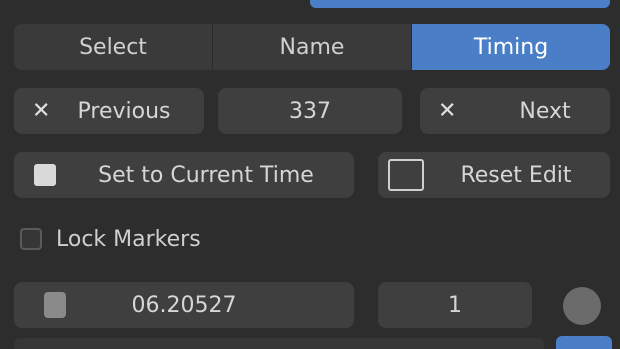 This screenshot has width=620, height=349. What do you see at coordinates (124, 111) in the screenshot?
I see `previous-label: Previous` at bounding box center [124, 111].